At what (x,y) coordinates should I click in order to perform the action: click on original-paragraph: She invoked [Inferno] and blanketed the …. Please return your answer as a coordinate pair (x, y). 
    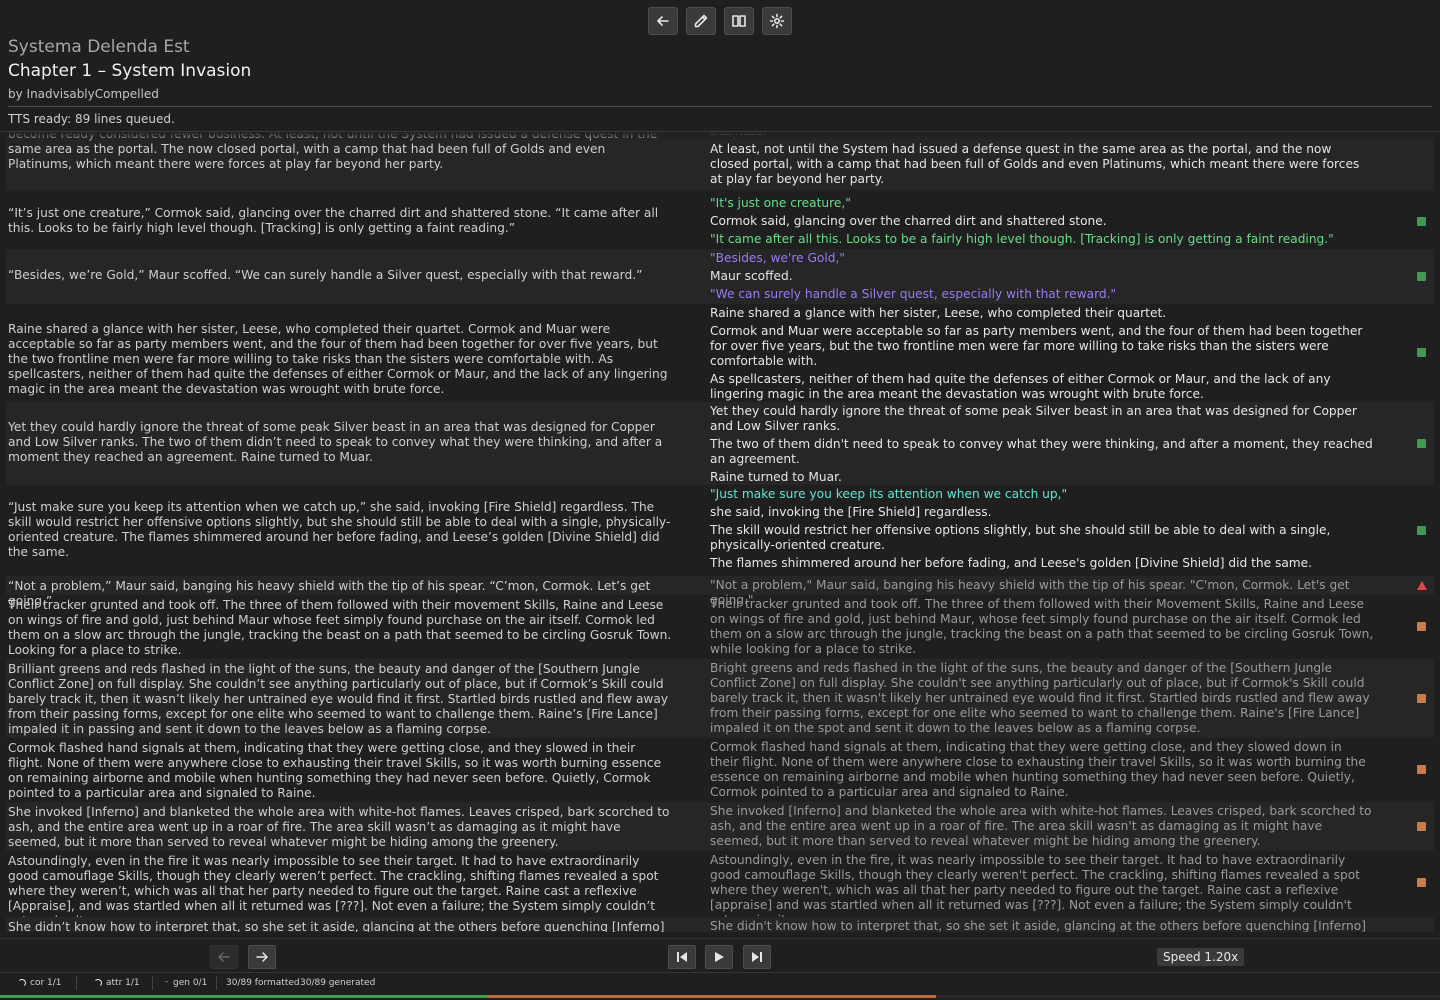
    Looking at the image, I should click on (339, 827).